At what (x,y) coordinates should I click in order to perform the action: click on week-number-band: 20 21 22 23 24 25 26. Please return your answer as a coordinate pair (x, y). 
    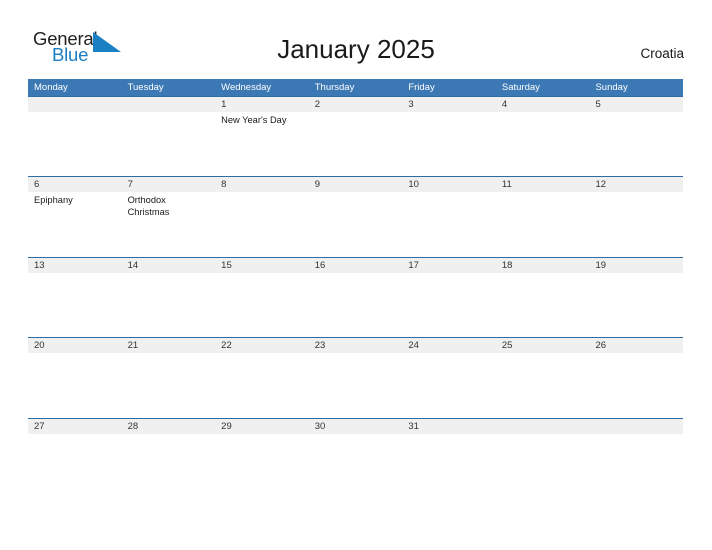
    Looking at the image, I should click on (355, 346).